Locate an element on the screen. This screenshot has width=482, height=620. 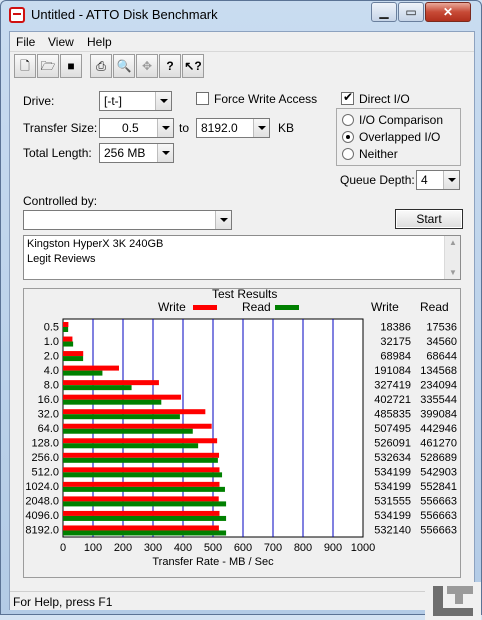
transfer-size-to-label: to is located at coordinates (184, 128).